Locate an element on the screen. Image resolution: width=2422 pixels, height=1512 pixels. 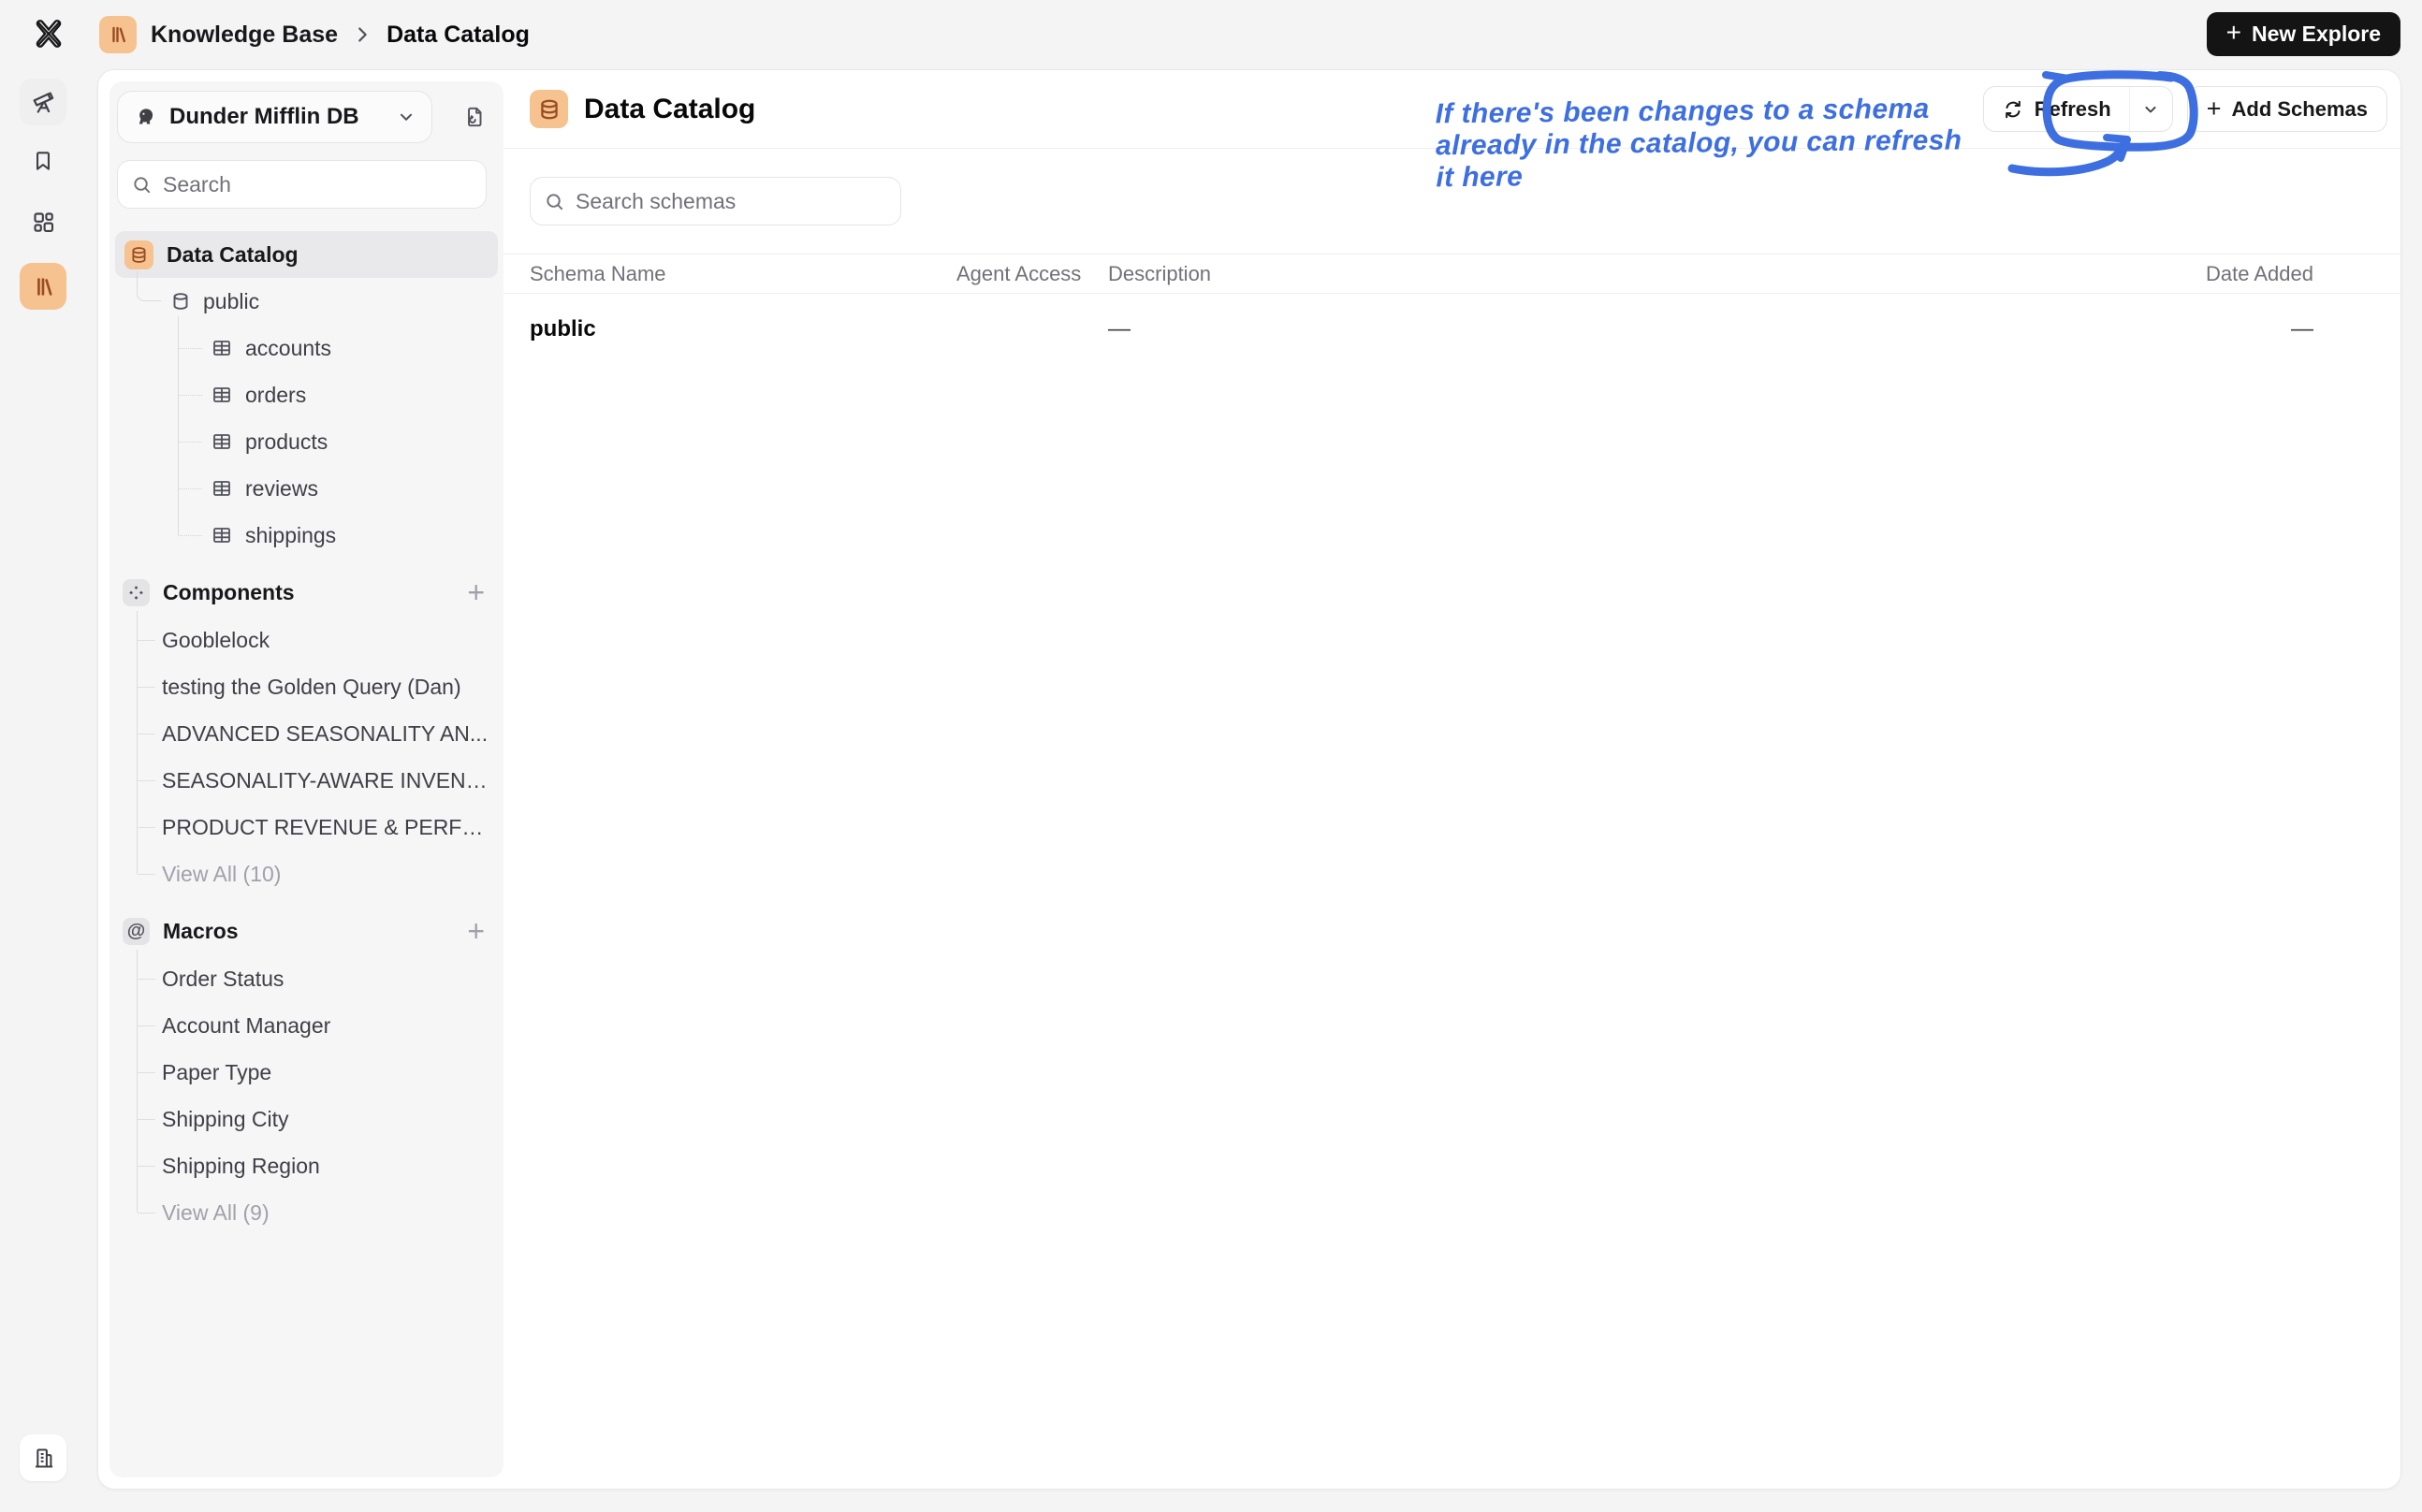
components-label: Components is located at coordinates (229, 592).